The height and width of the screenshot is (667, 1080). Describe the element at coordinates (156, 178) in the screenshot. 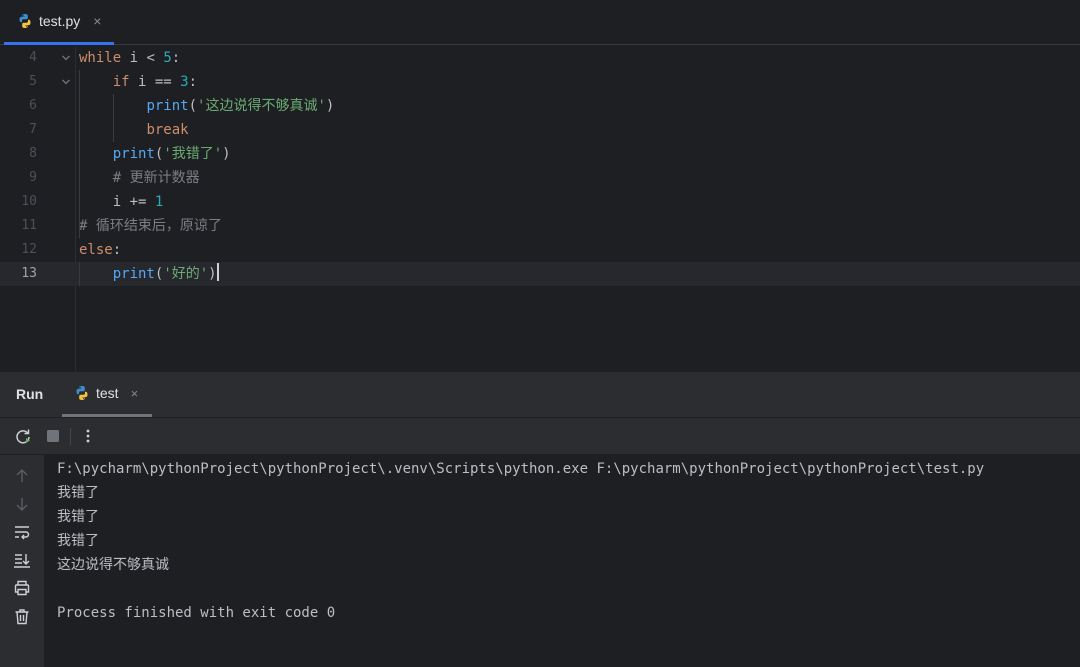

I see `code-token: # 更新计数器` at that location.